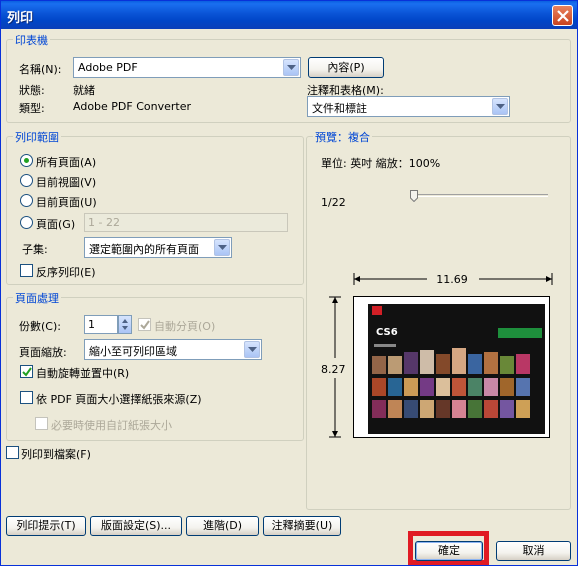 The height and width of the screenshot is (566, 578). What do you see at coordinates (55, 224) in the screenshot?
I see `pages-label: 頁面(G)` at bounding box center [55, 224].